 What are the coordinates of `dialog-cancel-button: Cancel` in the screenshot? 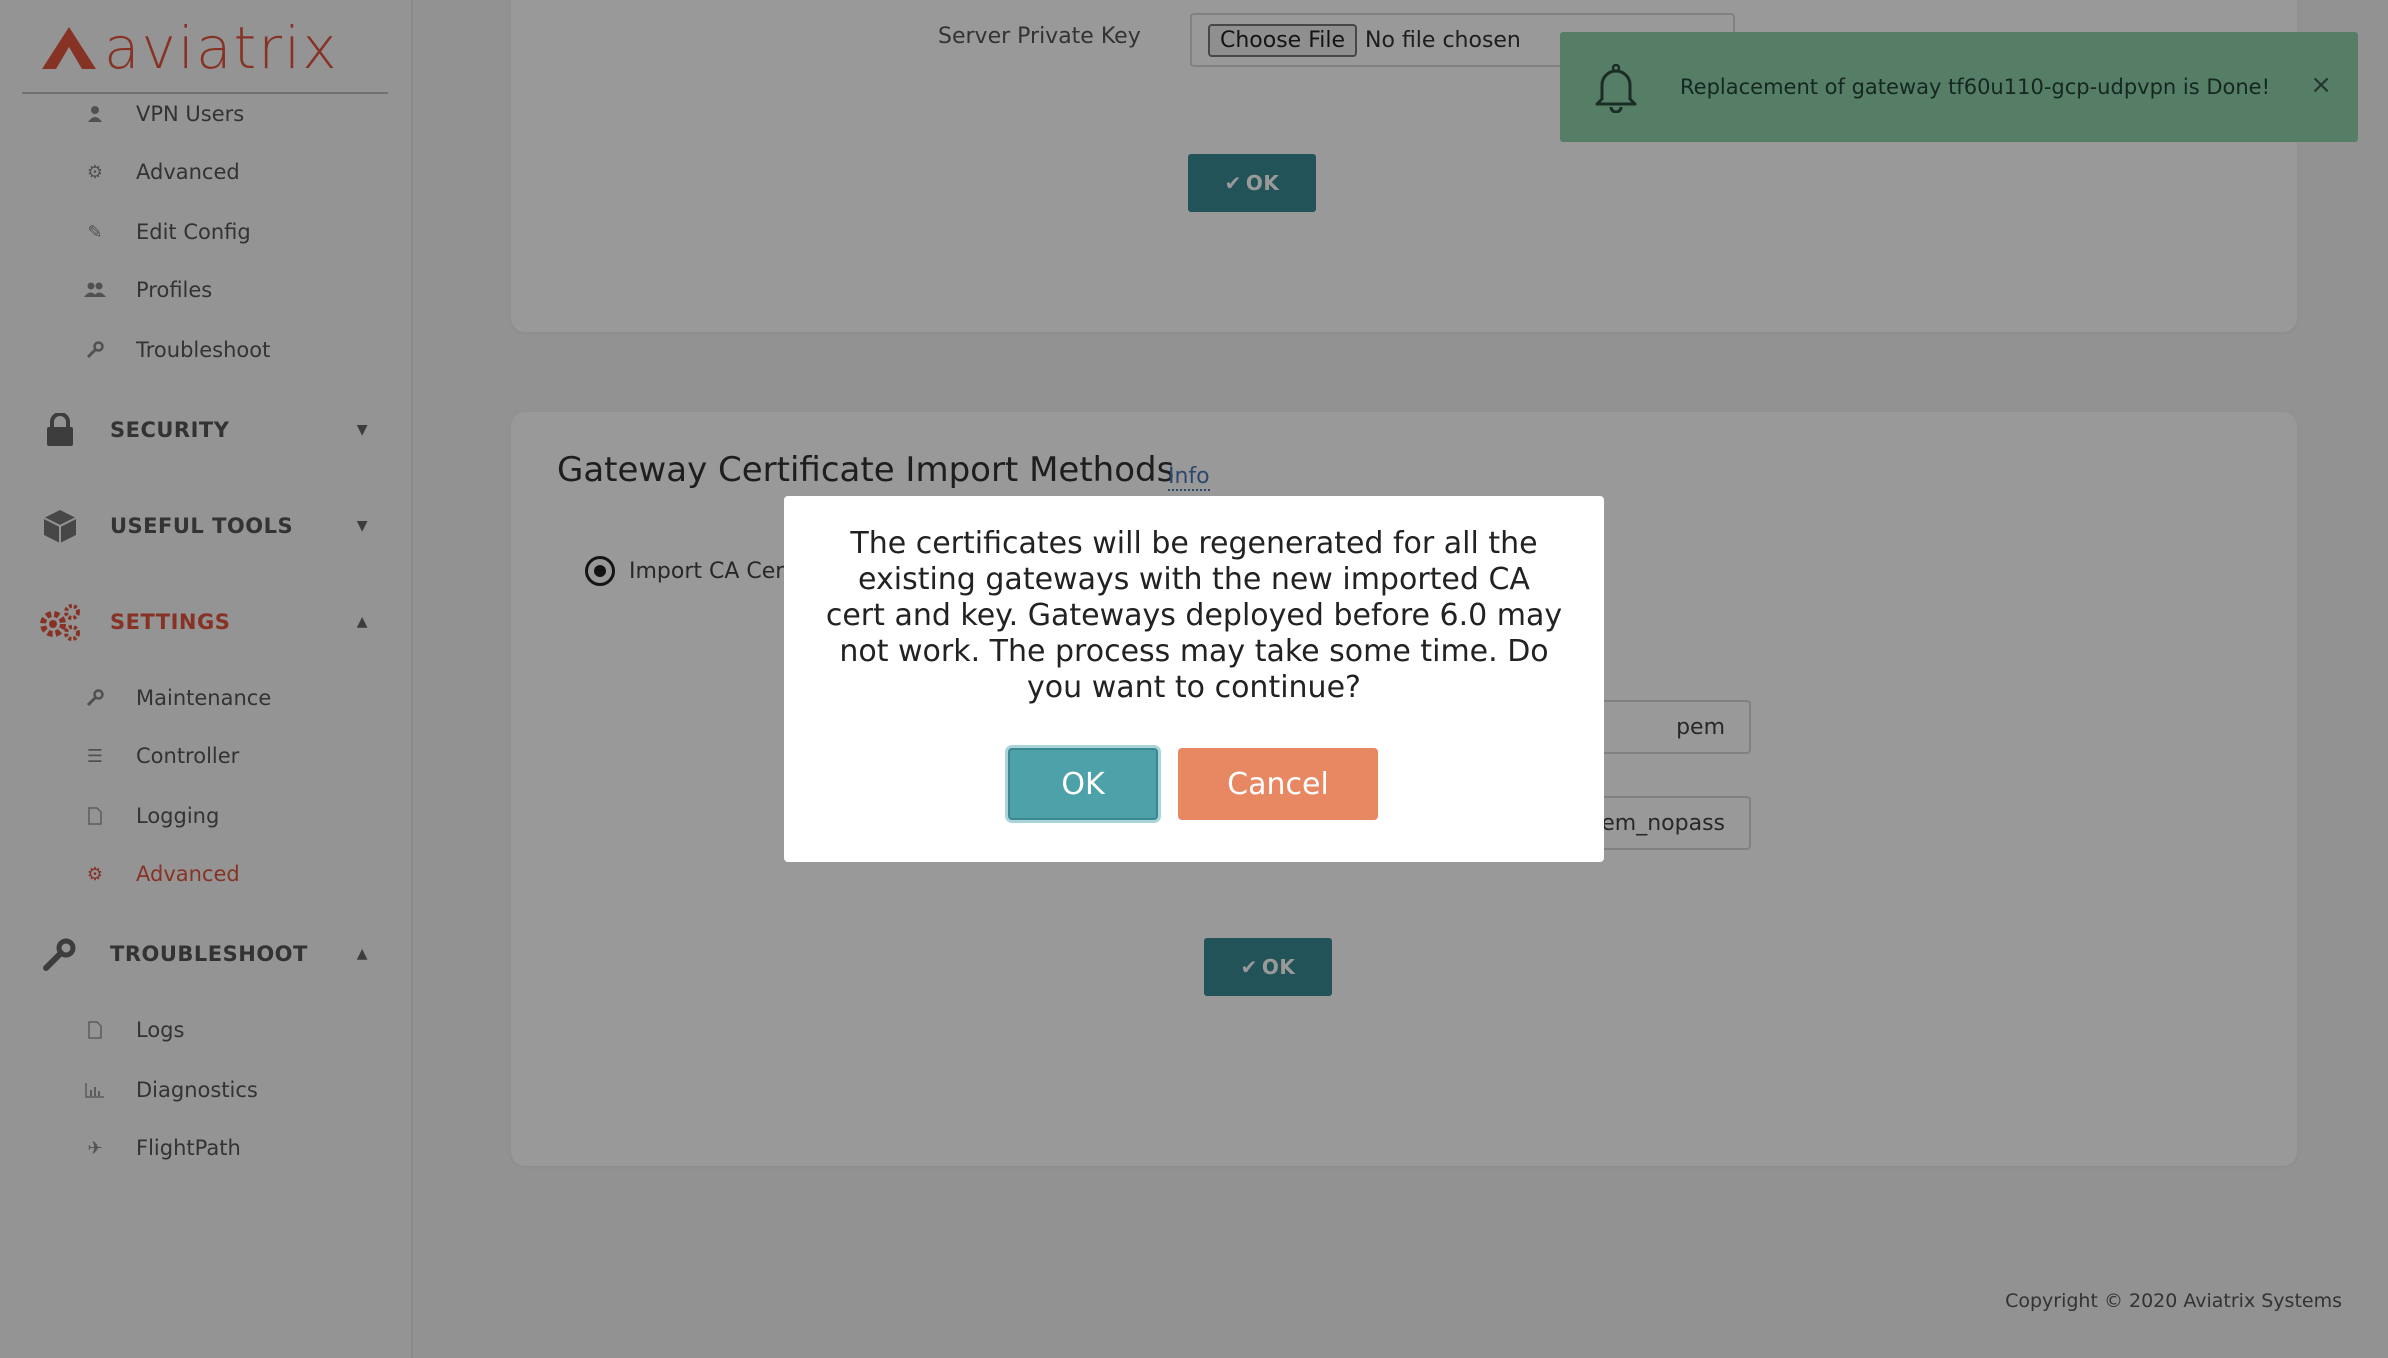 It's located at (1278, 784).